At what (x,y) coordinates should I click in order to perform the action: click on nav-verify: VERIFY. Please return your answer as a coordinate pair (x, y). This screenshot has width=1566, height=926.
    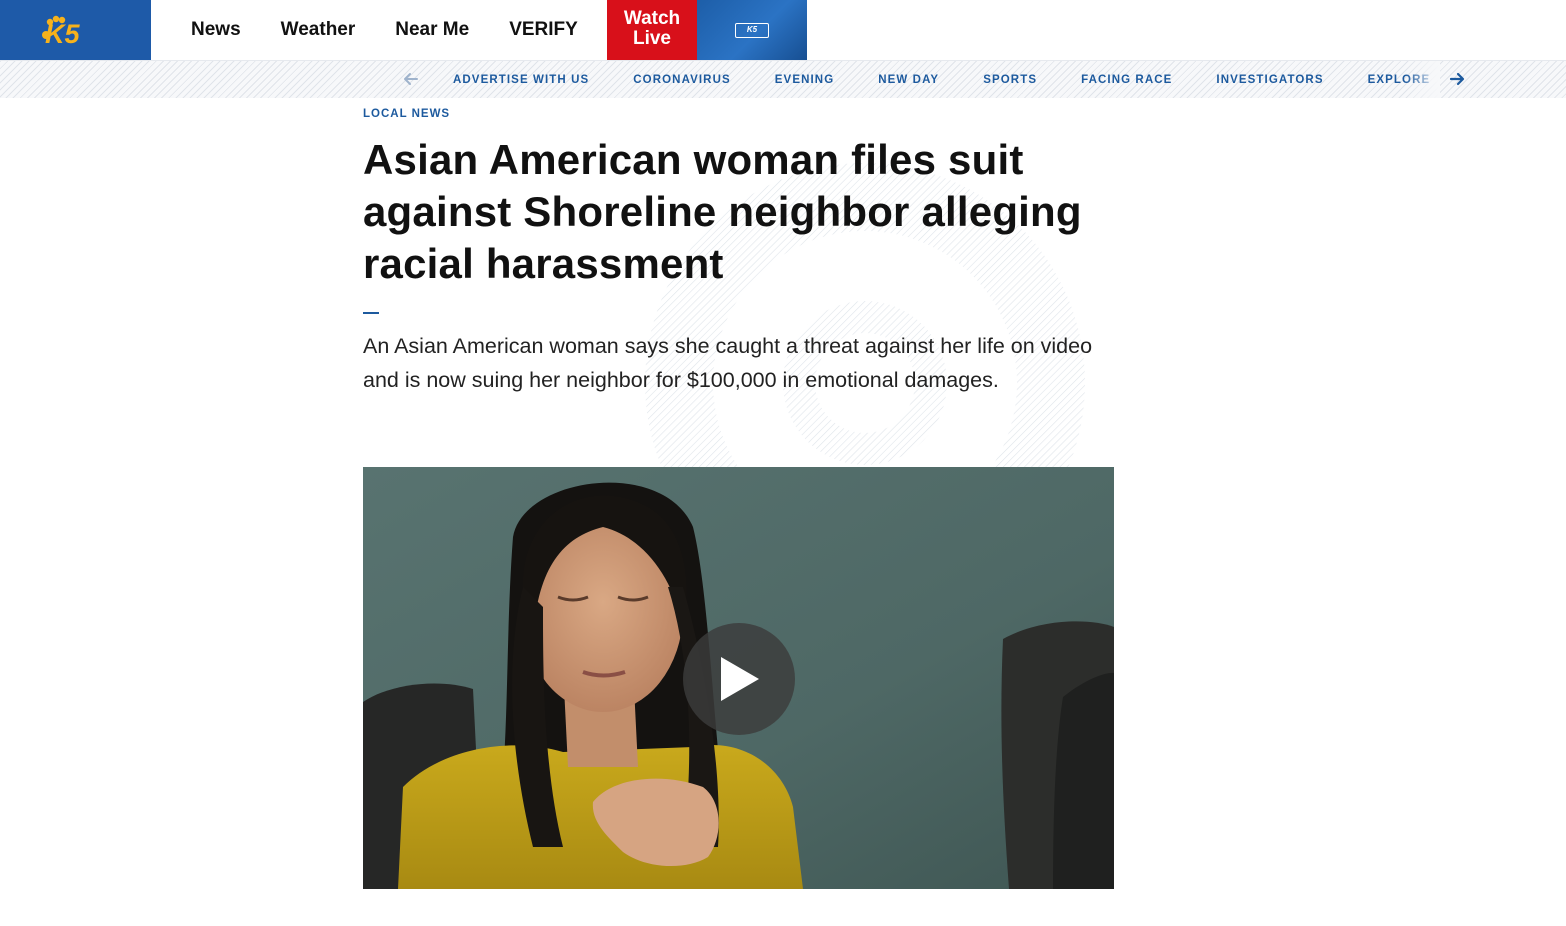
    Looking at the image, I should click on (543, 30).